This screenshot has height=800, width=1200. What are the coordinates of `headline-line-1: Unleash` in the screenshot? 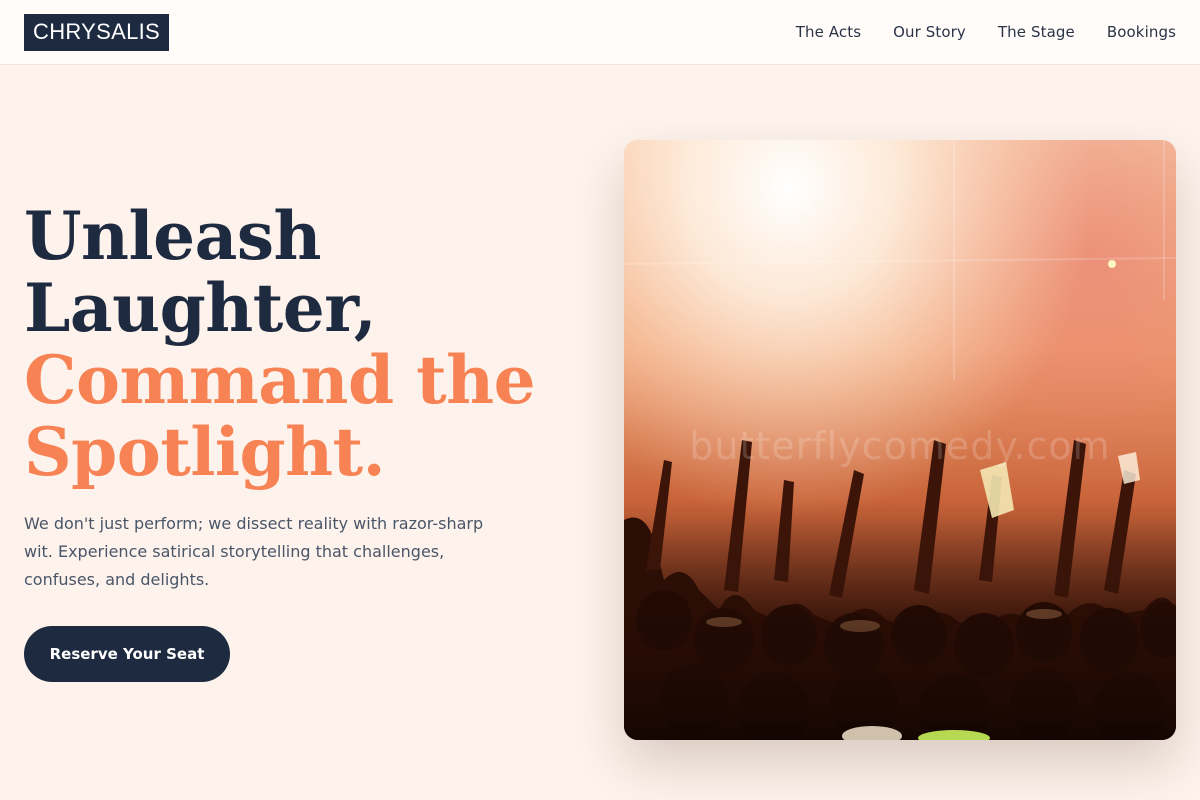 It's located at (173, 236).